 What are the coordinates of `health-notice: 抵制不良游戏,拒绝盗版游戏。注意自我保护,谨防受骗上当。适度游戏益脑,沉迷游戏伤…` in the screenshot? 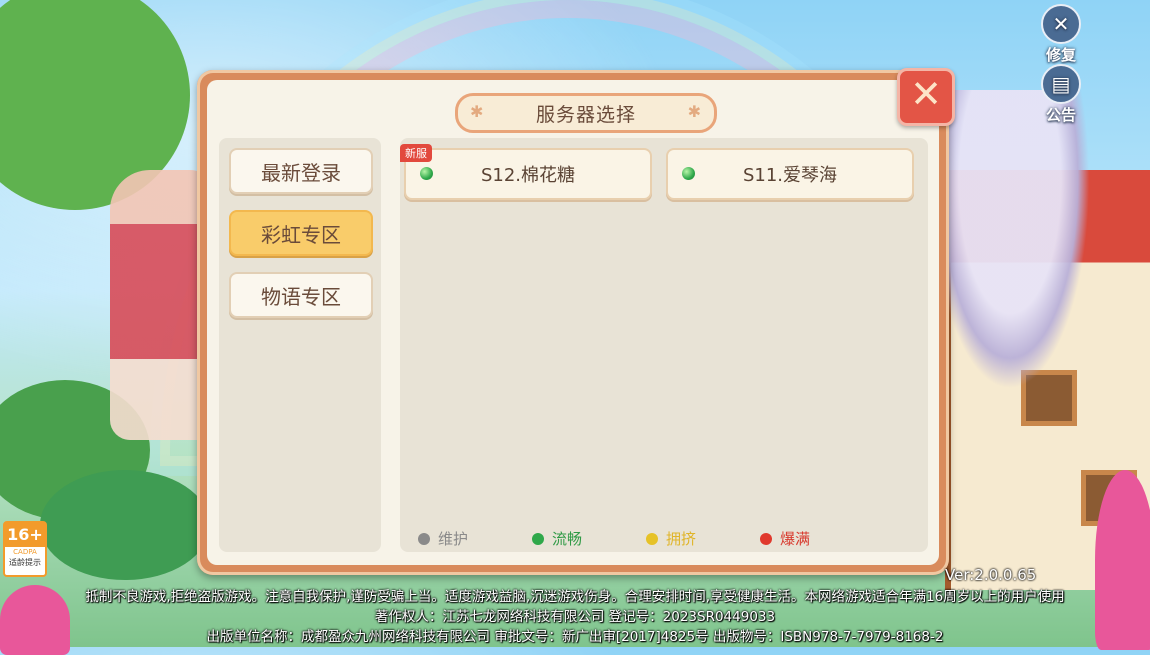 It's located at (575, 597).